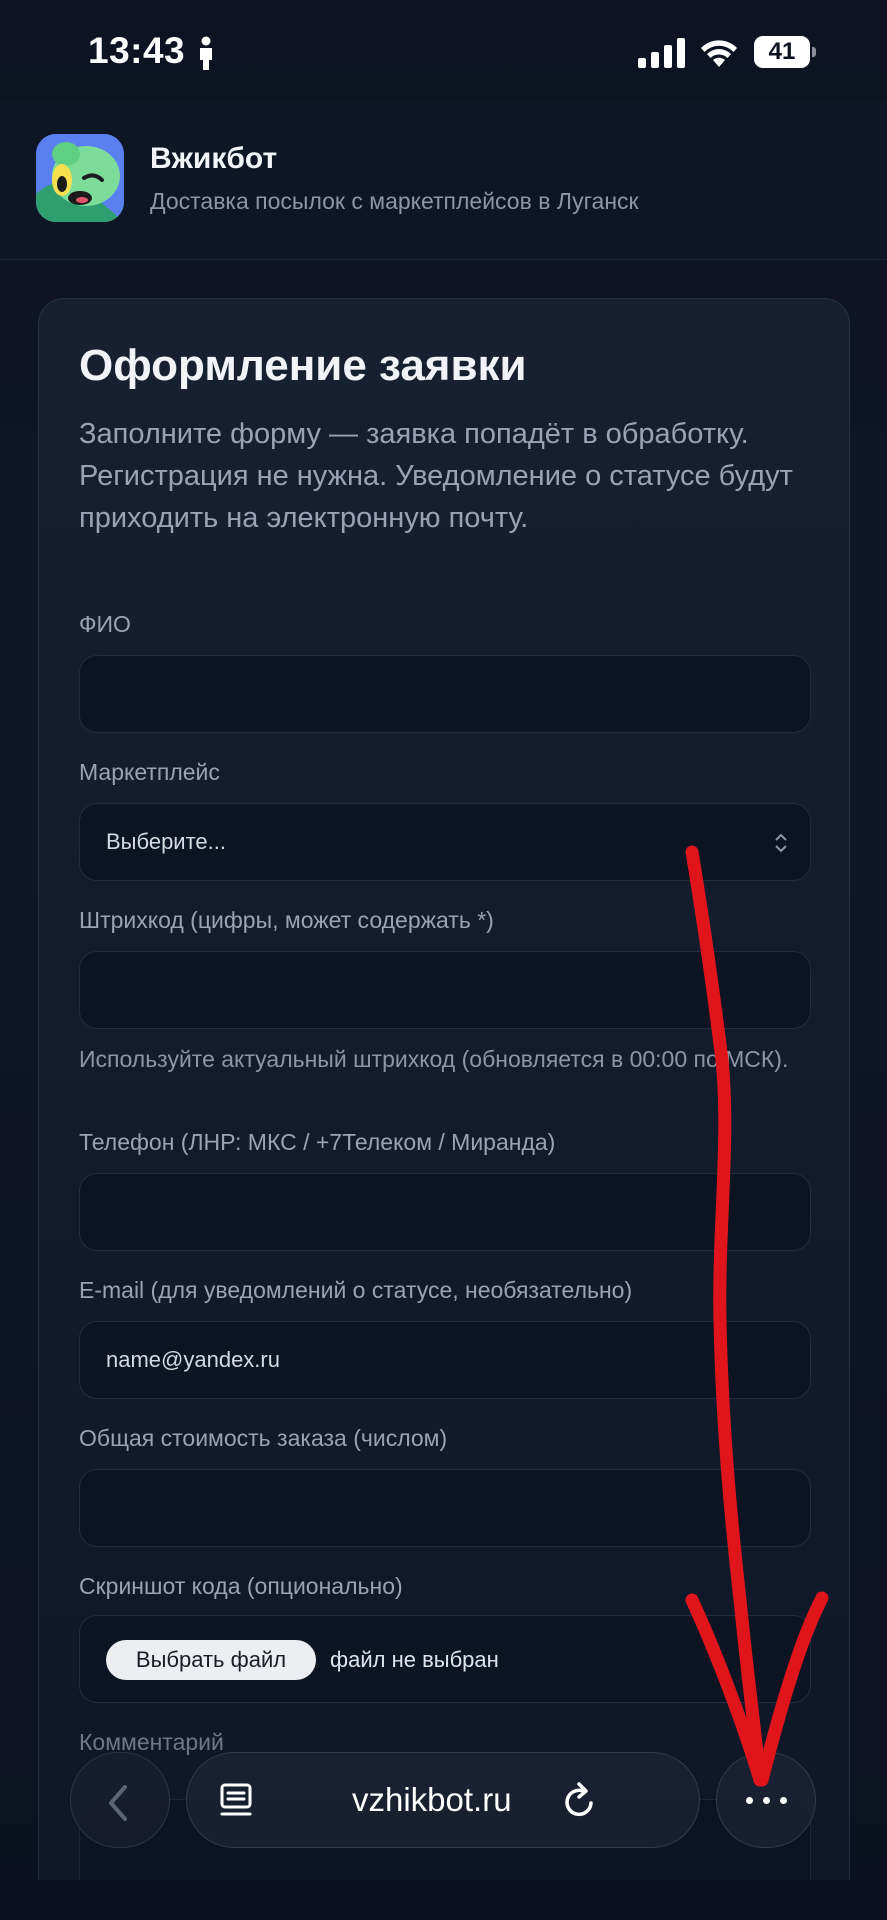 This screenshot has height=1920, width=887. Describe the element at coordinates (286, 920) in the screenshot. I see `barcode-label: Штрихкод (цифры, может содержать *)` at that location.